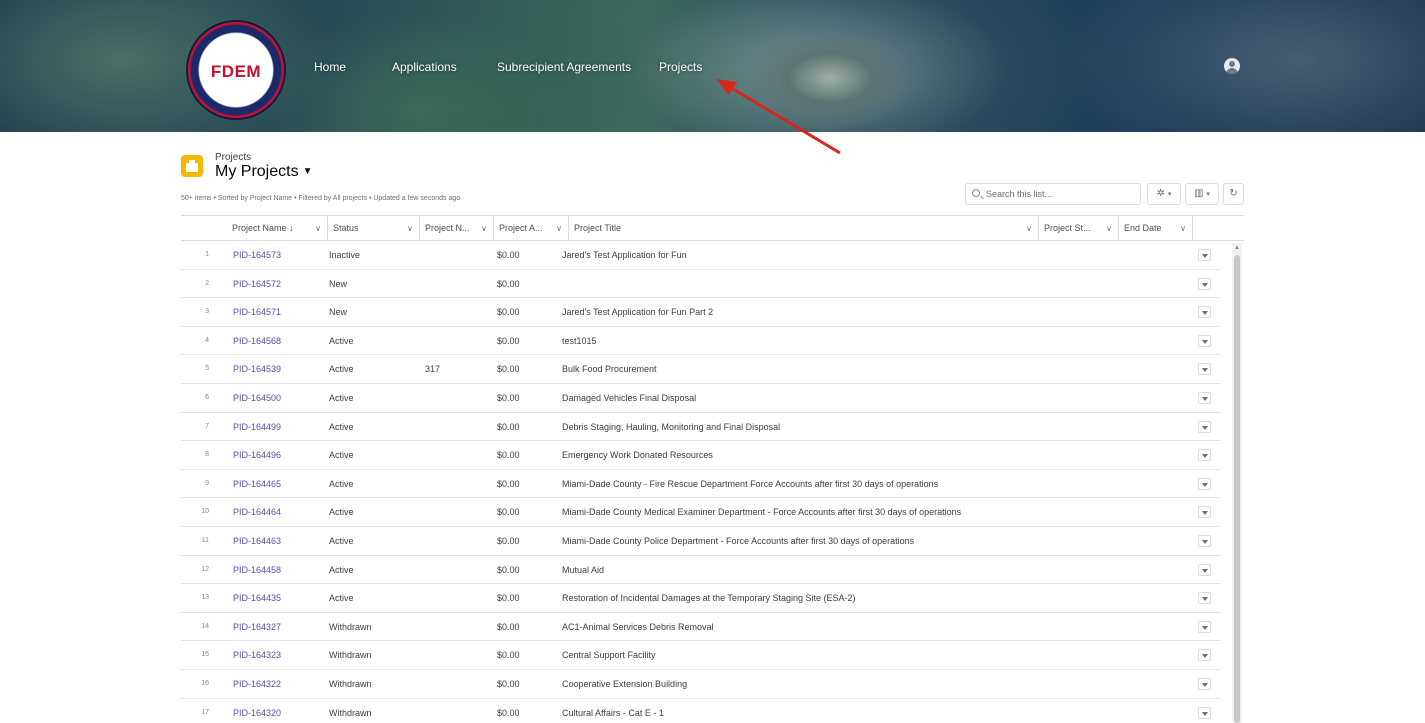 Image resolution: width=1425 pixels, height=723 pixels. Describe the element at coordinates (257, 312) in the screenshot. I see `project-name-link: PID-164571` at that location.